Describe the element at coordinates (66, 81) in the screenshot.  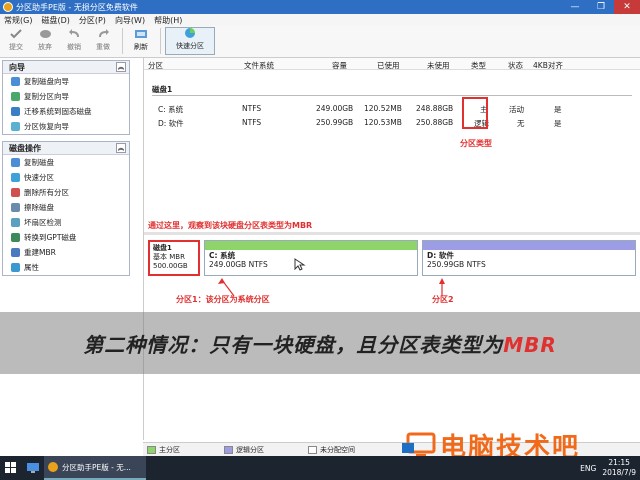
I see `sidebar-item-copy-disk-wizard: 复制磁盘向导` at that location.